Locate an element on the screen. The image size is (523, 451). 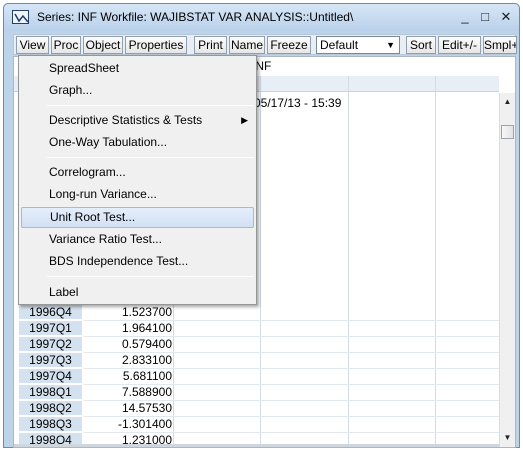
last-updated-timestamp: 05/17/13 - 15:39 is located at coordinates (298, 103).